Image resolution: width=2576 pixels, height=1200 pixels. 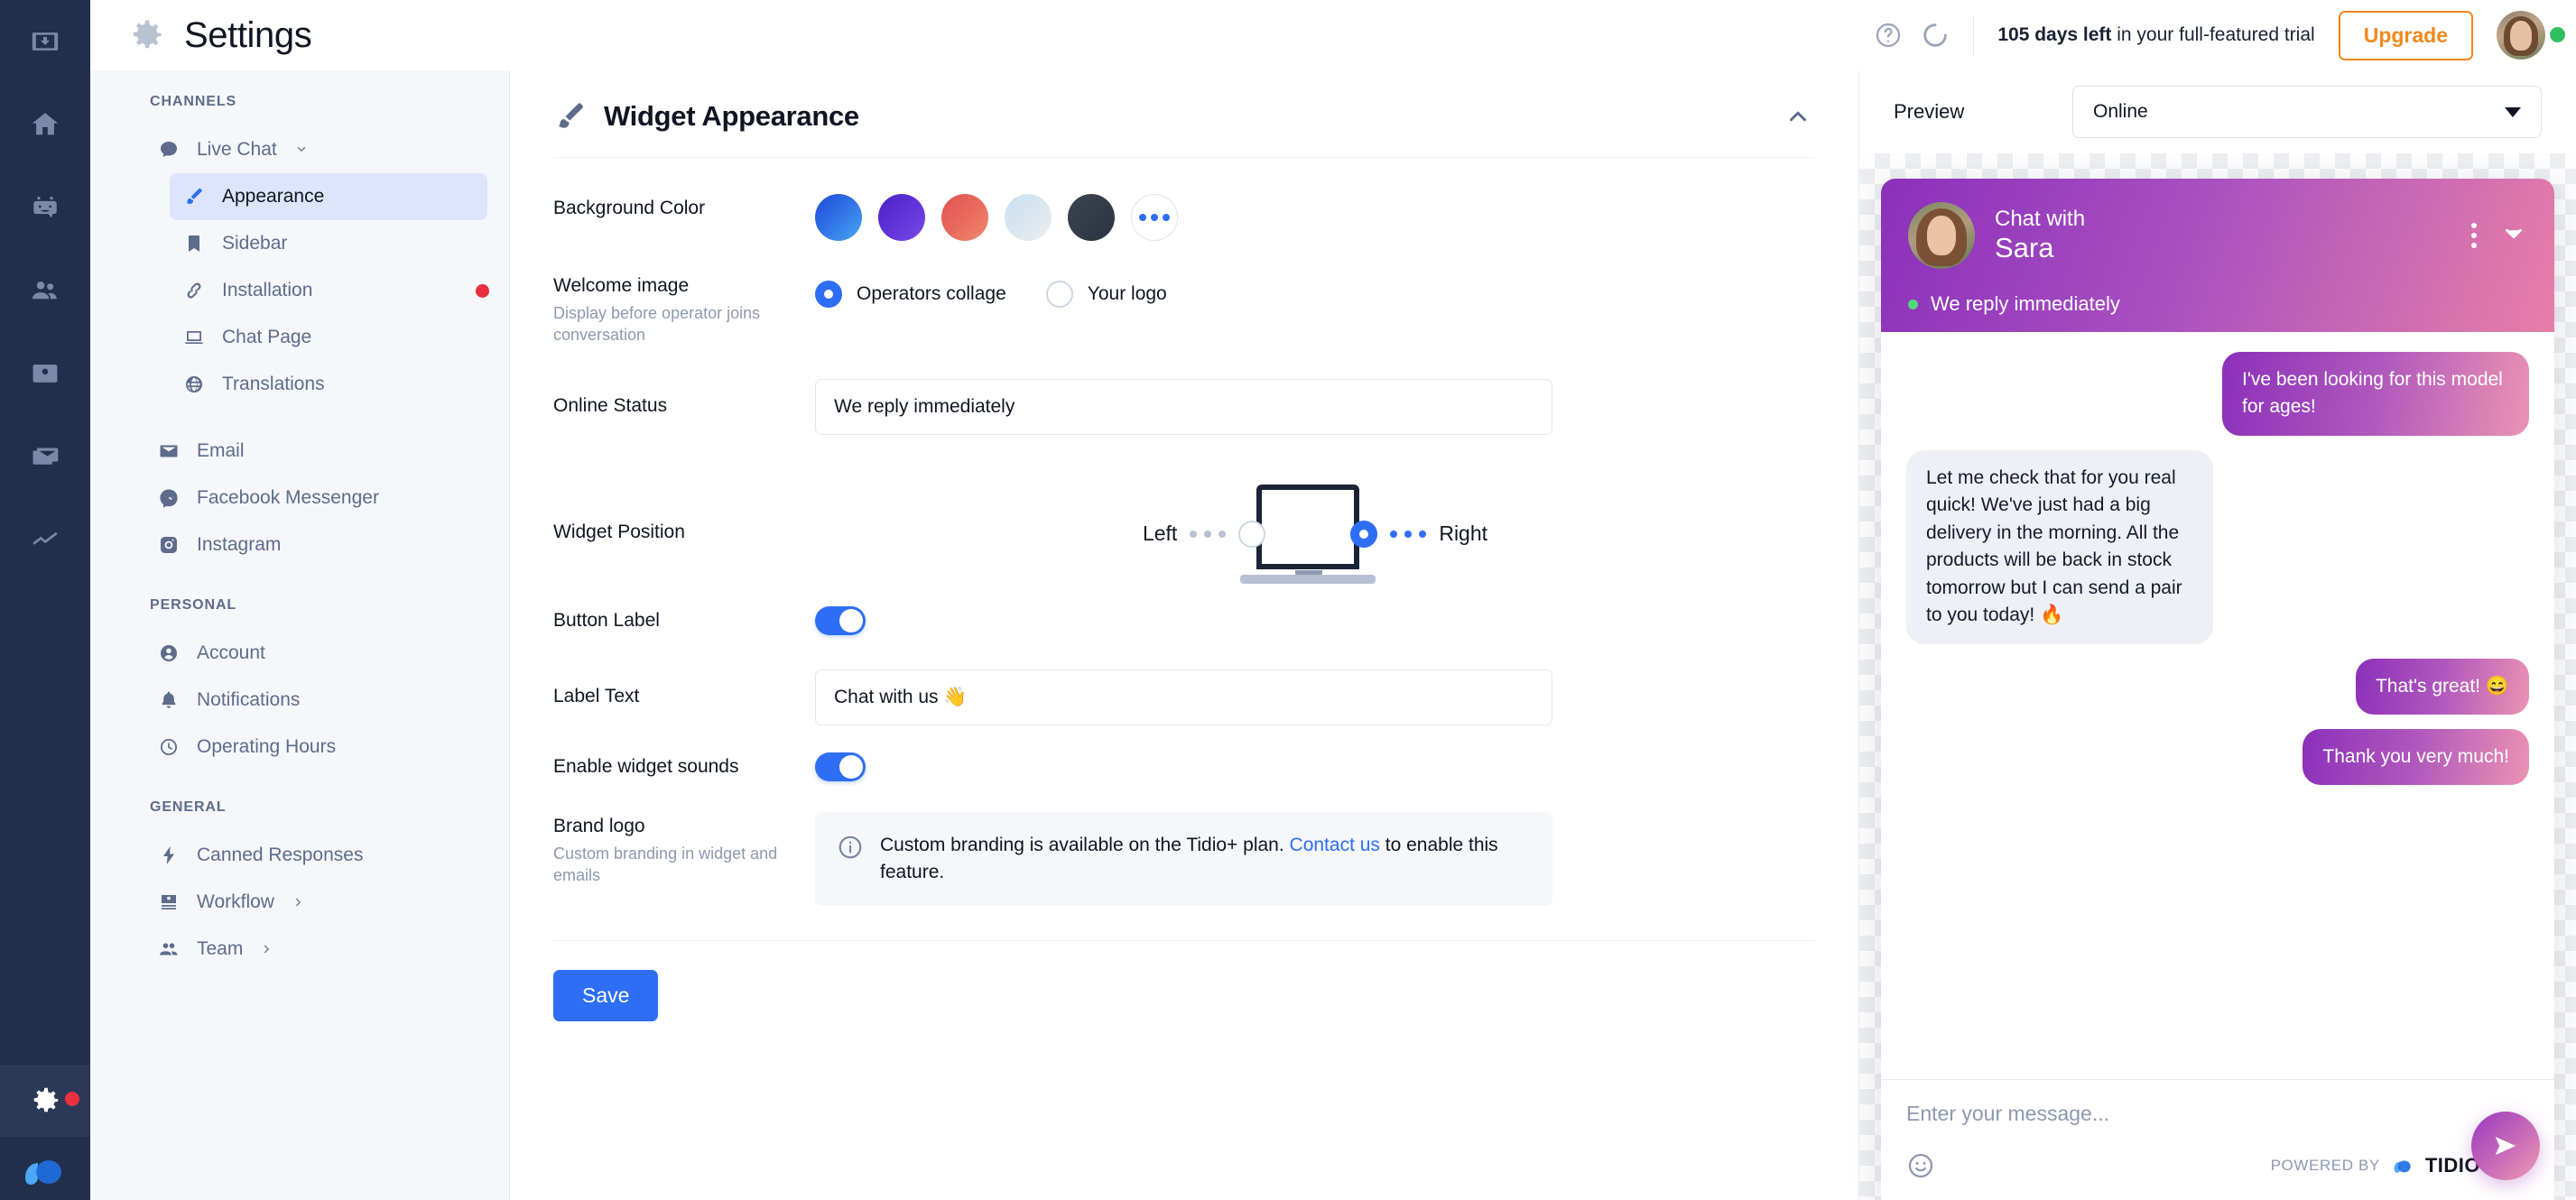 I want to click on nav-section-personal: PERSONAL, so click(x=194, y=605).